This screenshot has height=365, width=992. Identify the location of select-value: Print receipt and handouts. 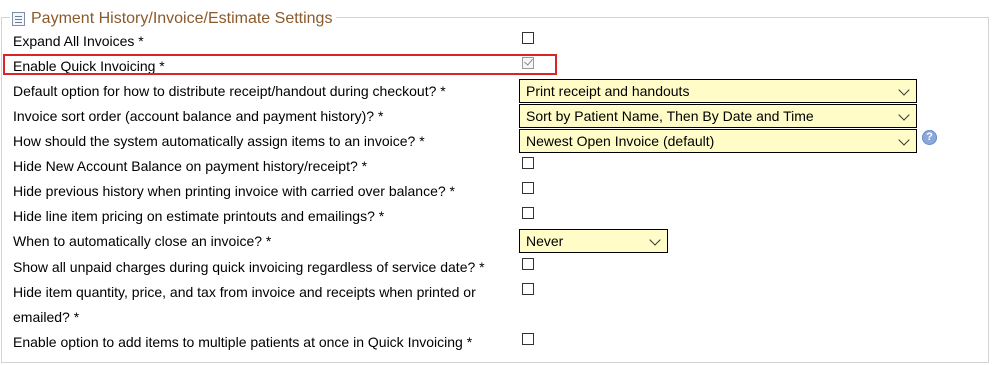
(608, 91).